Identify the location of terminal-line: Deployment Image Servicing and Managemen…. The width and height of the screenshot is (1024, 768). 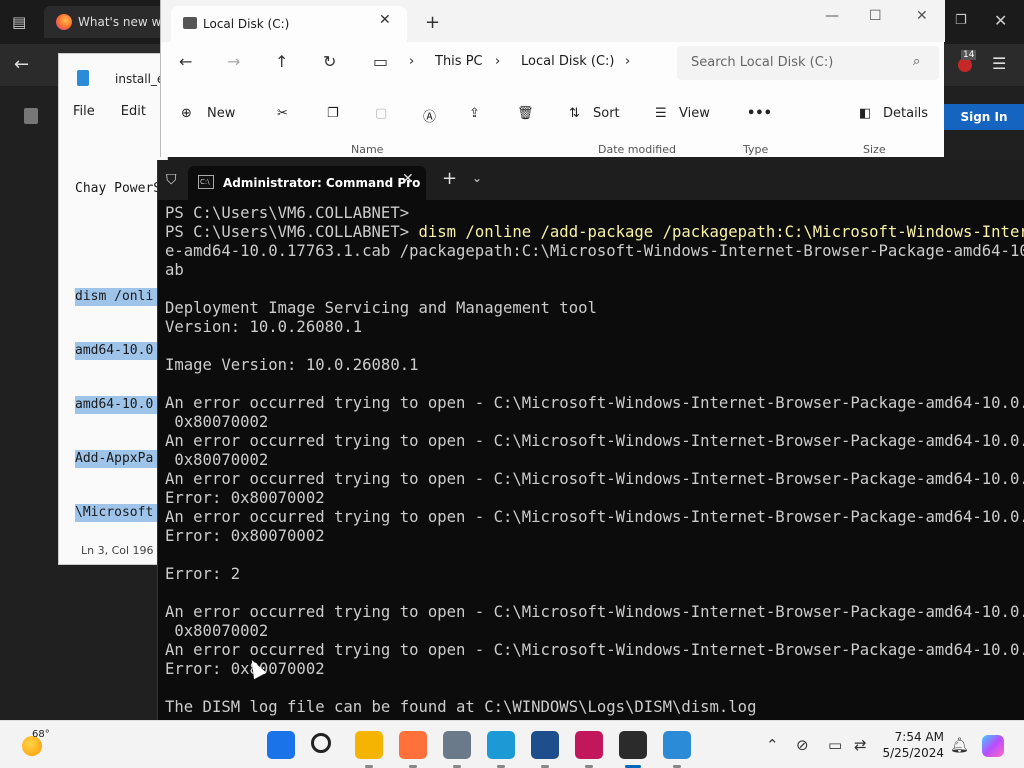
(594, 308).